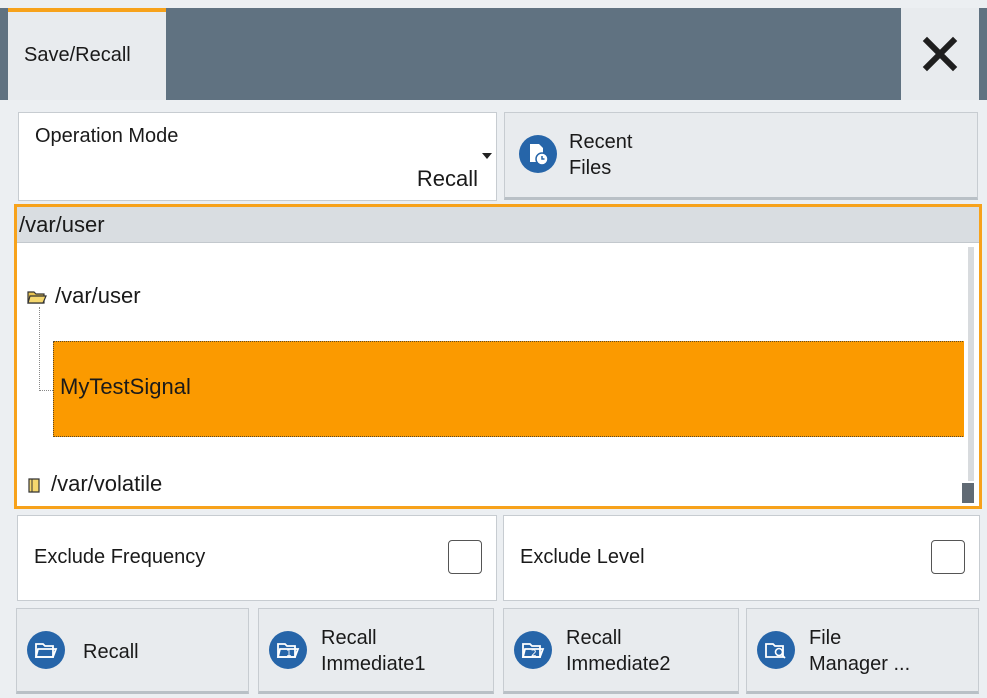 Image resolution: width=987 pixels, height=698 pixels. Describe the element at coordinates (582, 557) in the screenshot. I see `exclude-level-label: Exclude Level` at that location.